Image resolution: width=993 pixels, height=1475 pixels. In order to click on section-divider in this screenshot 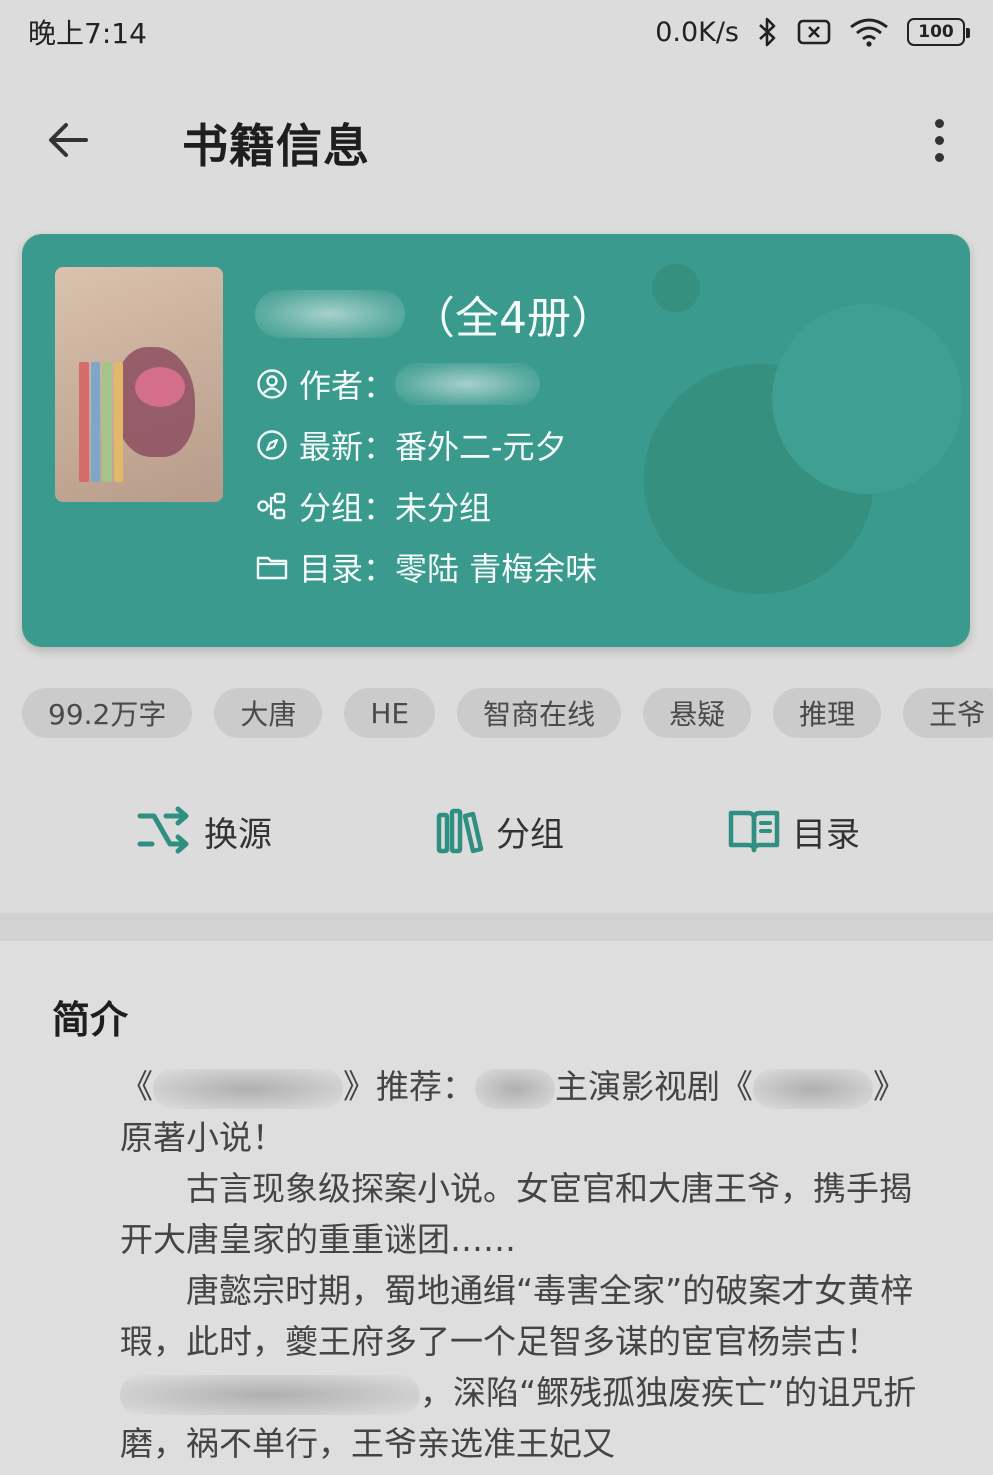, I will do `click(496, 927)`.